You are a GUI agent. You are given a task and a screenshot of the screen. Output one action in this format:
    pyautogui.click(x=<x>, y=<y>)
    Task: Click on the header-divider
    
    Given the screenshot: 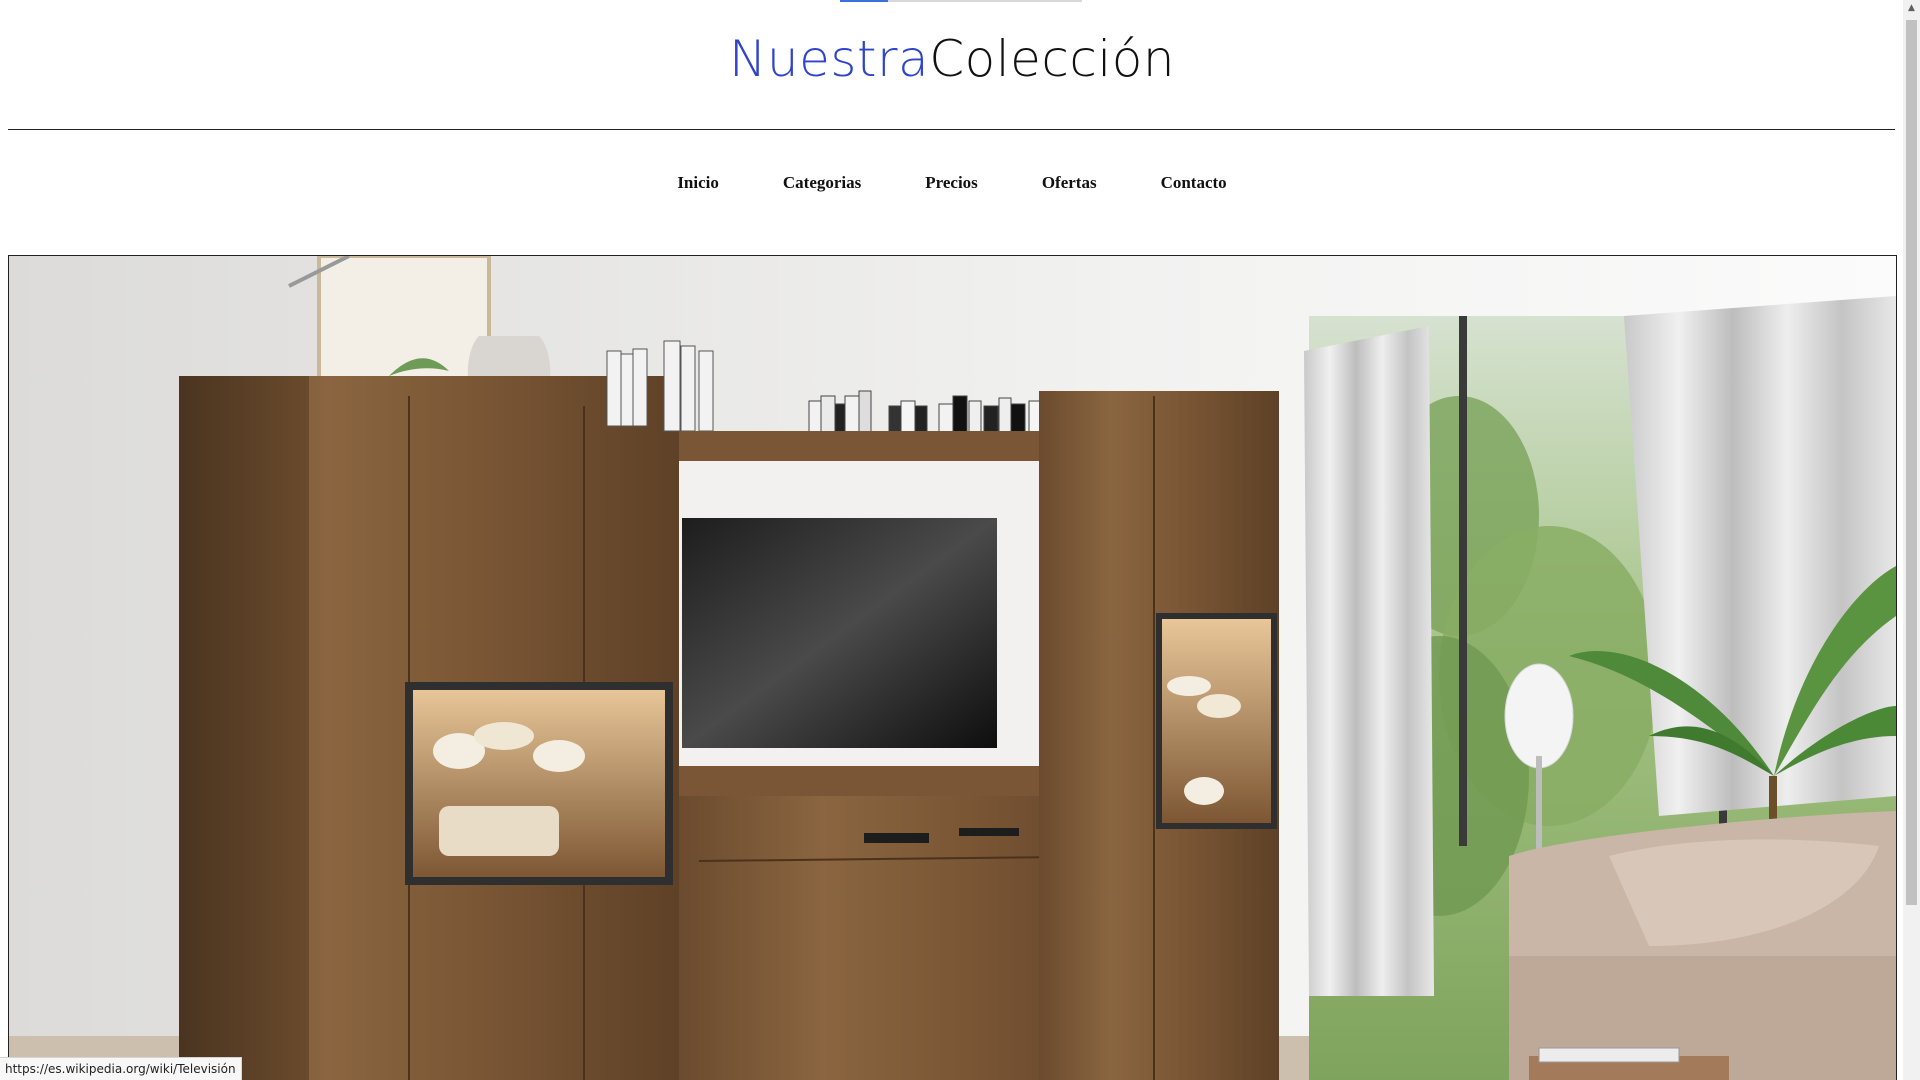 What is the action you would take?
    pyautogui.click(x=951, y=129)
    